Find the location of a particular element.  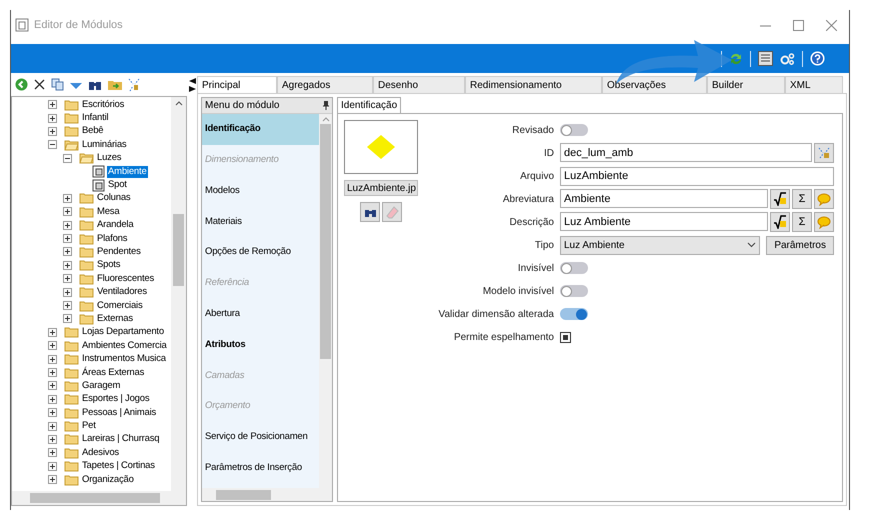

tab: Agregados is located at coordinates (325, 84).